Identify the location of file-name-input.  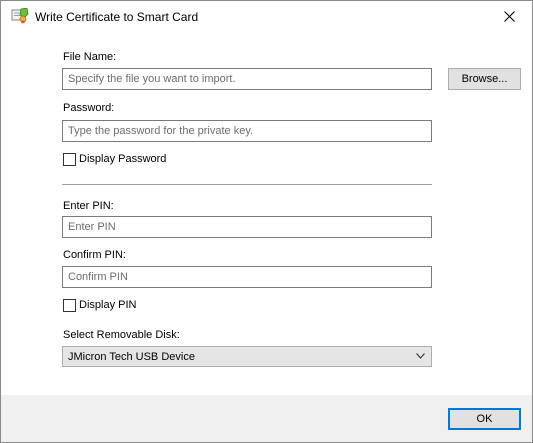
(247, 79).